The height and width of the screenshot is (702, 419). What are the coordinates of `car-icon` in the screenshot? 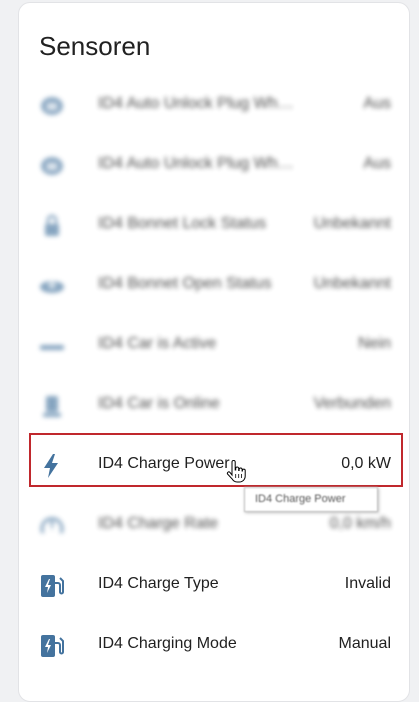 It's located at (52, 347).